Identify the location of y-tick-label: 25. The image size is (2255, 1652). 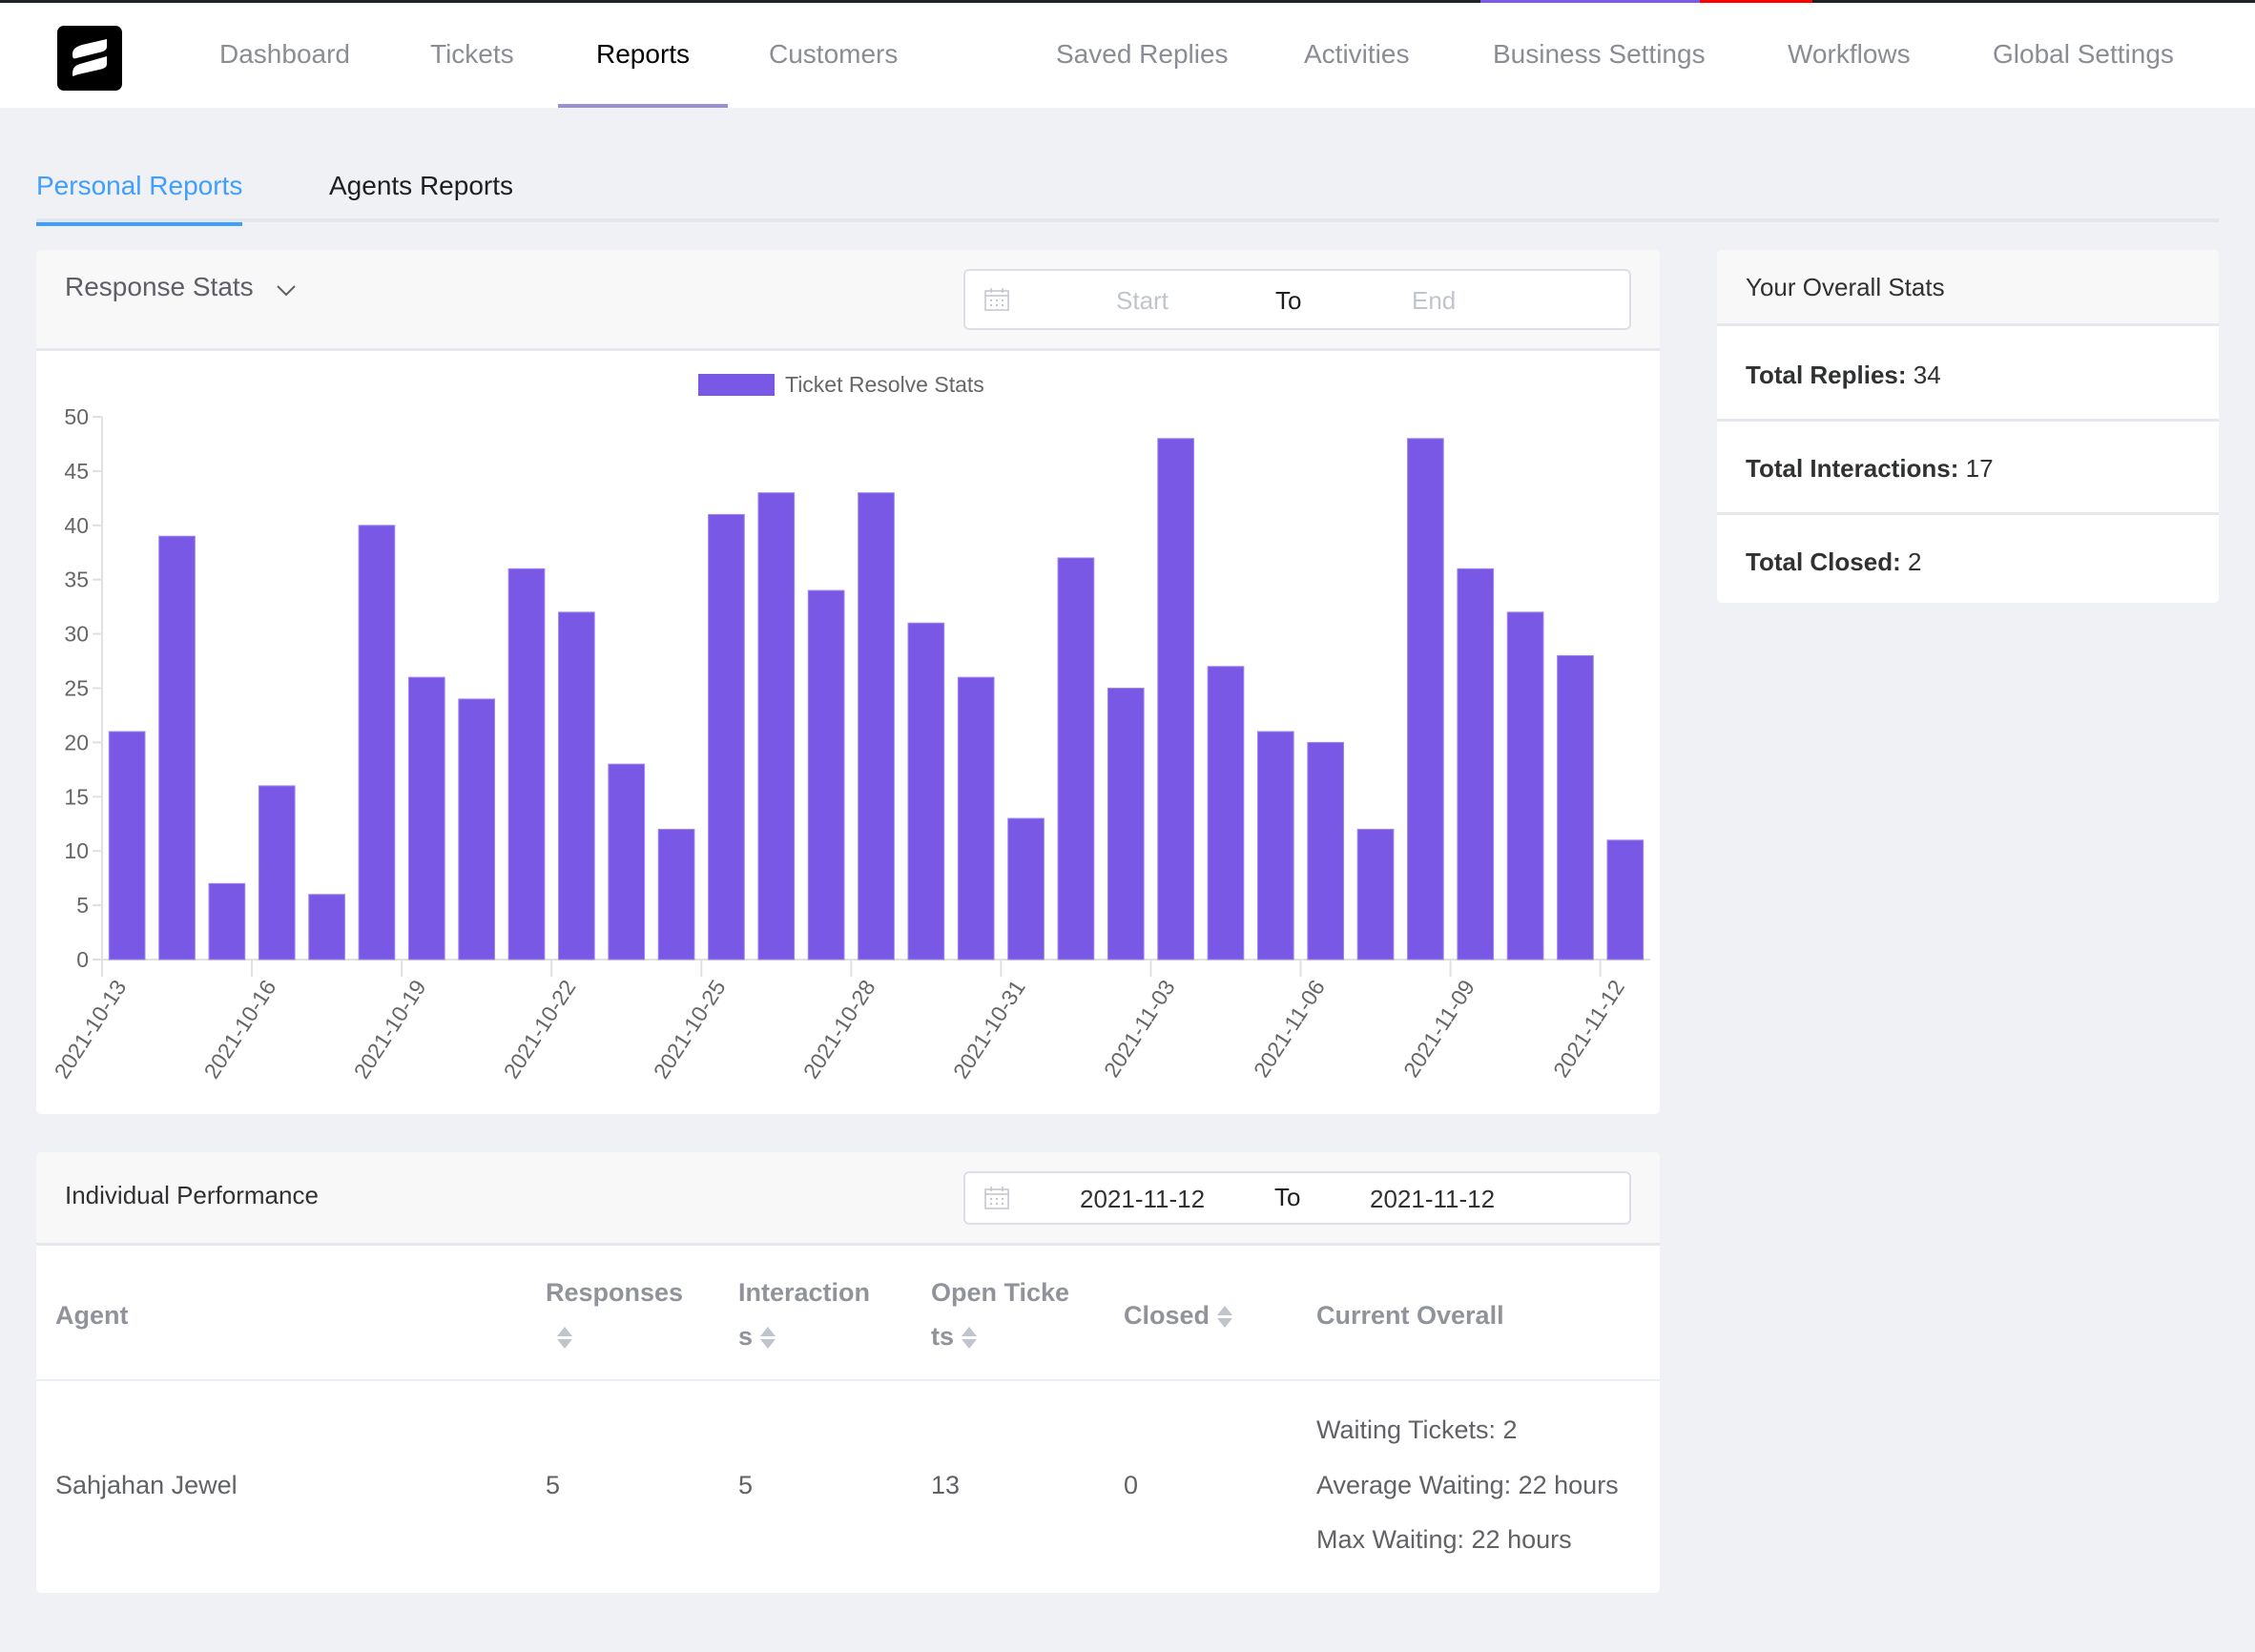
(77, 688).